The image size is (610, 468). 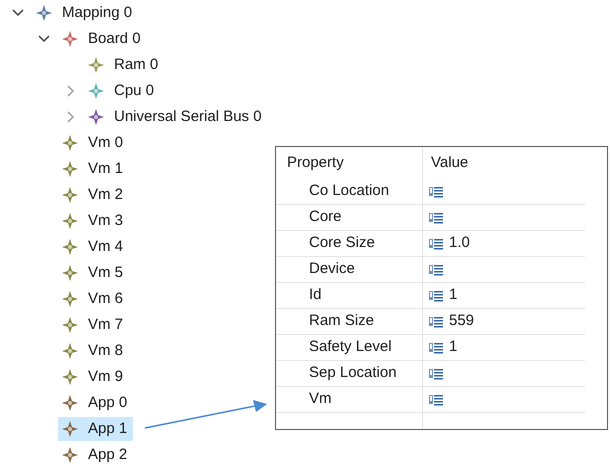 I want to click on property-name: Id, so click(x=349, y=295).